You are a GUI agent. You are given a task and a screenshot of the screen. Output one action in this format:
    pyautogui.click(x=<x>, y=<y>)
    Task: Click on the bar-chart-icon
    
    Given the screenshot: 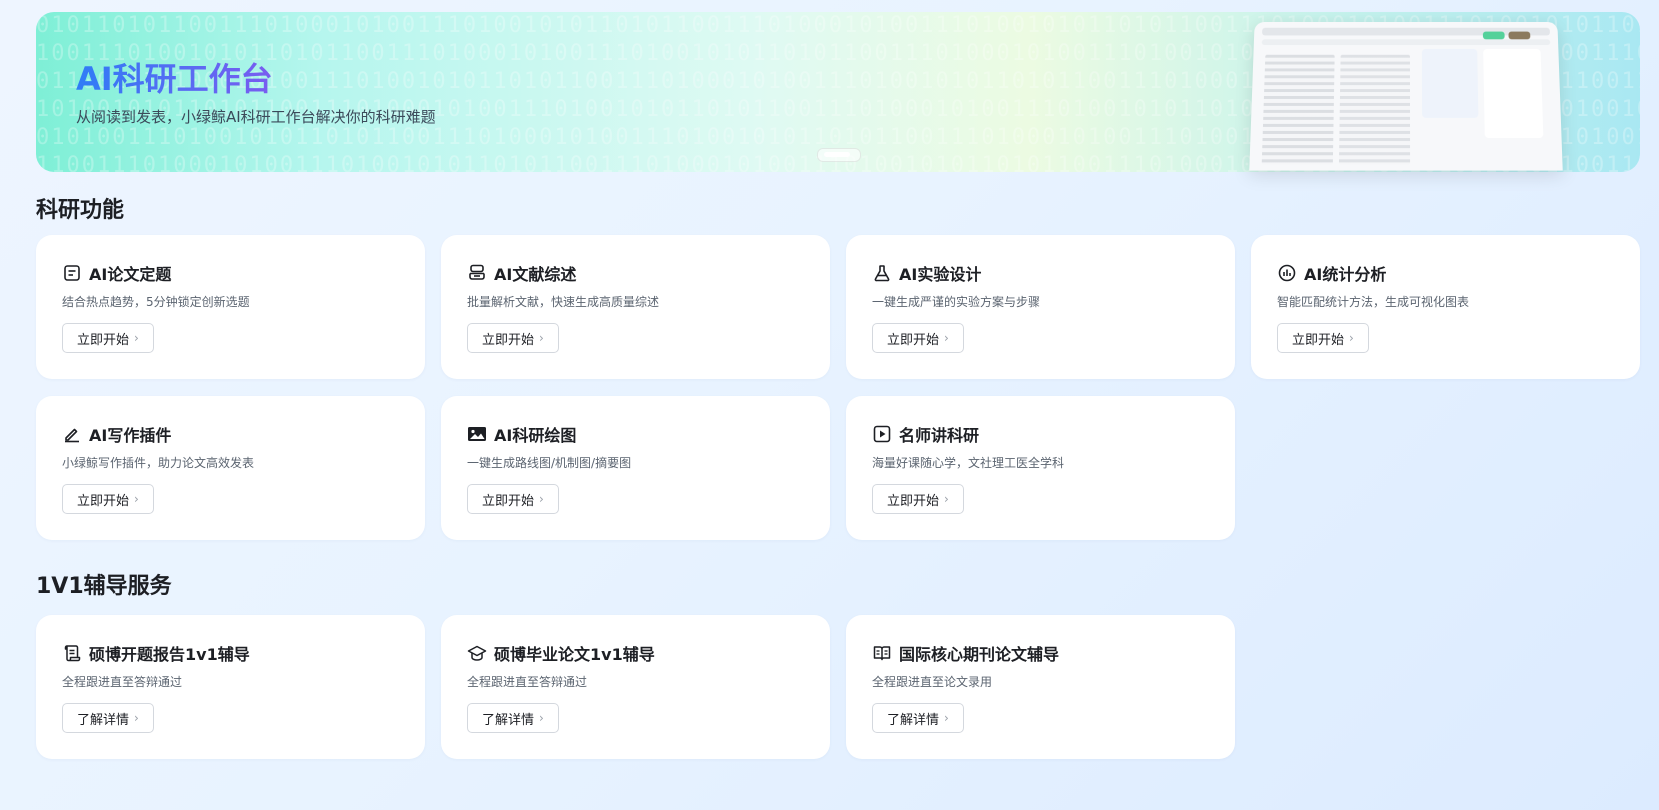 What is the action you would take?
    pyautogui.click(x=1287, y=273)
    